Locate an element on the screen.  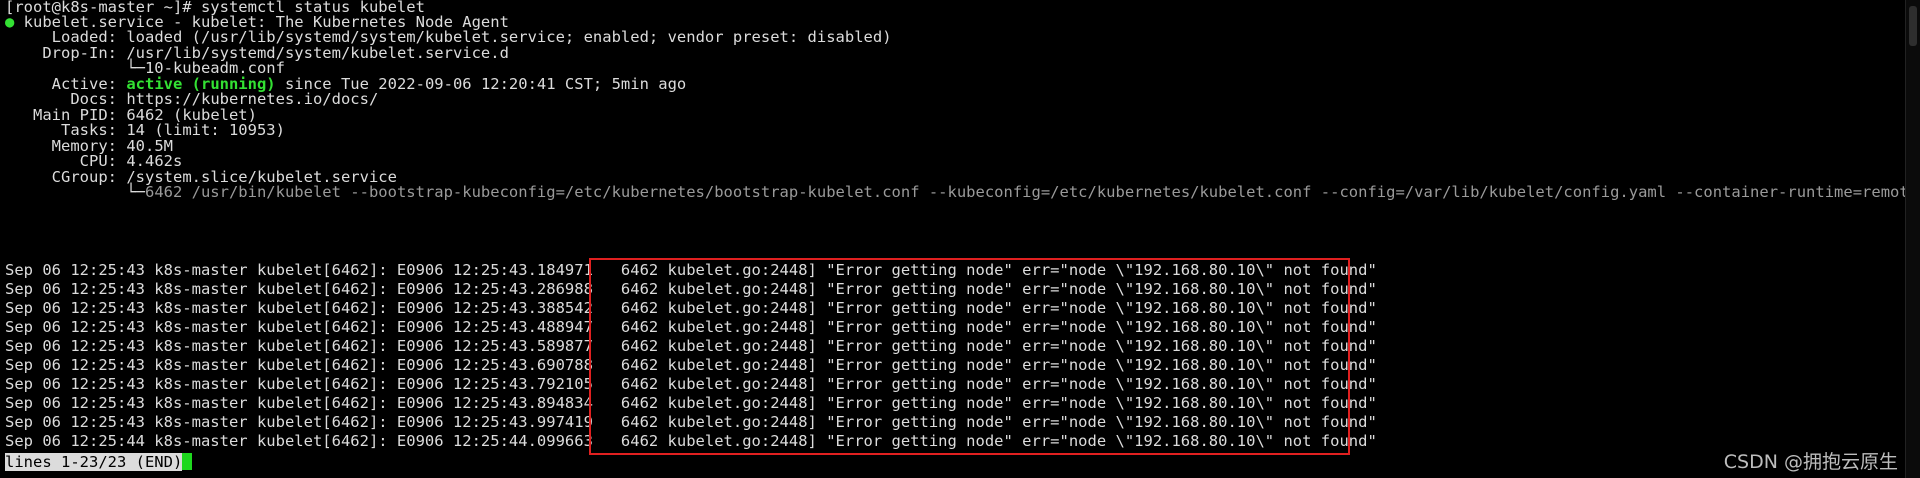
terminal-cursor is located at coordinates (187, 461).